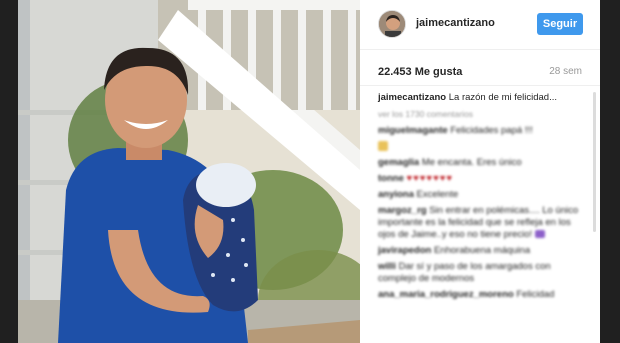 The image size is (620, 343). What do you see at coordinates (387, 266) in the screenshot?
I see `comment-username: willi` at bounding box center [387, 266].